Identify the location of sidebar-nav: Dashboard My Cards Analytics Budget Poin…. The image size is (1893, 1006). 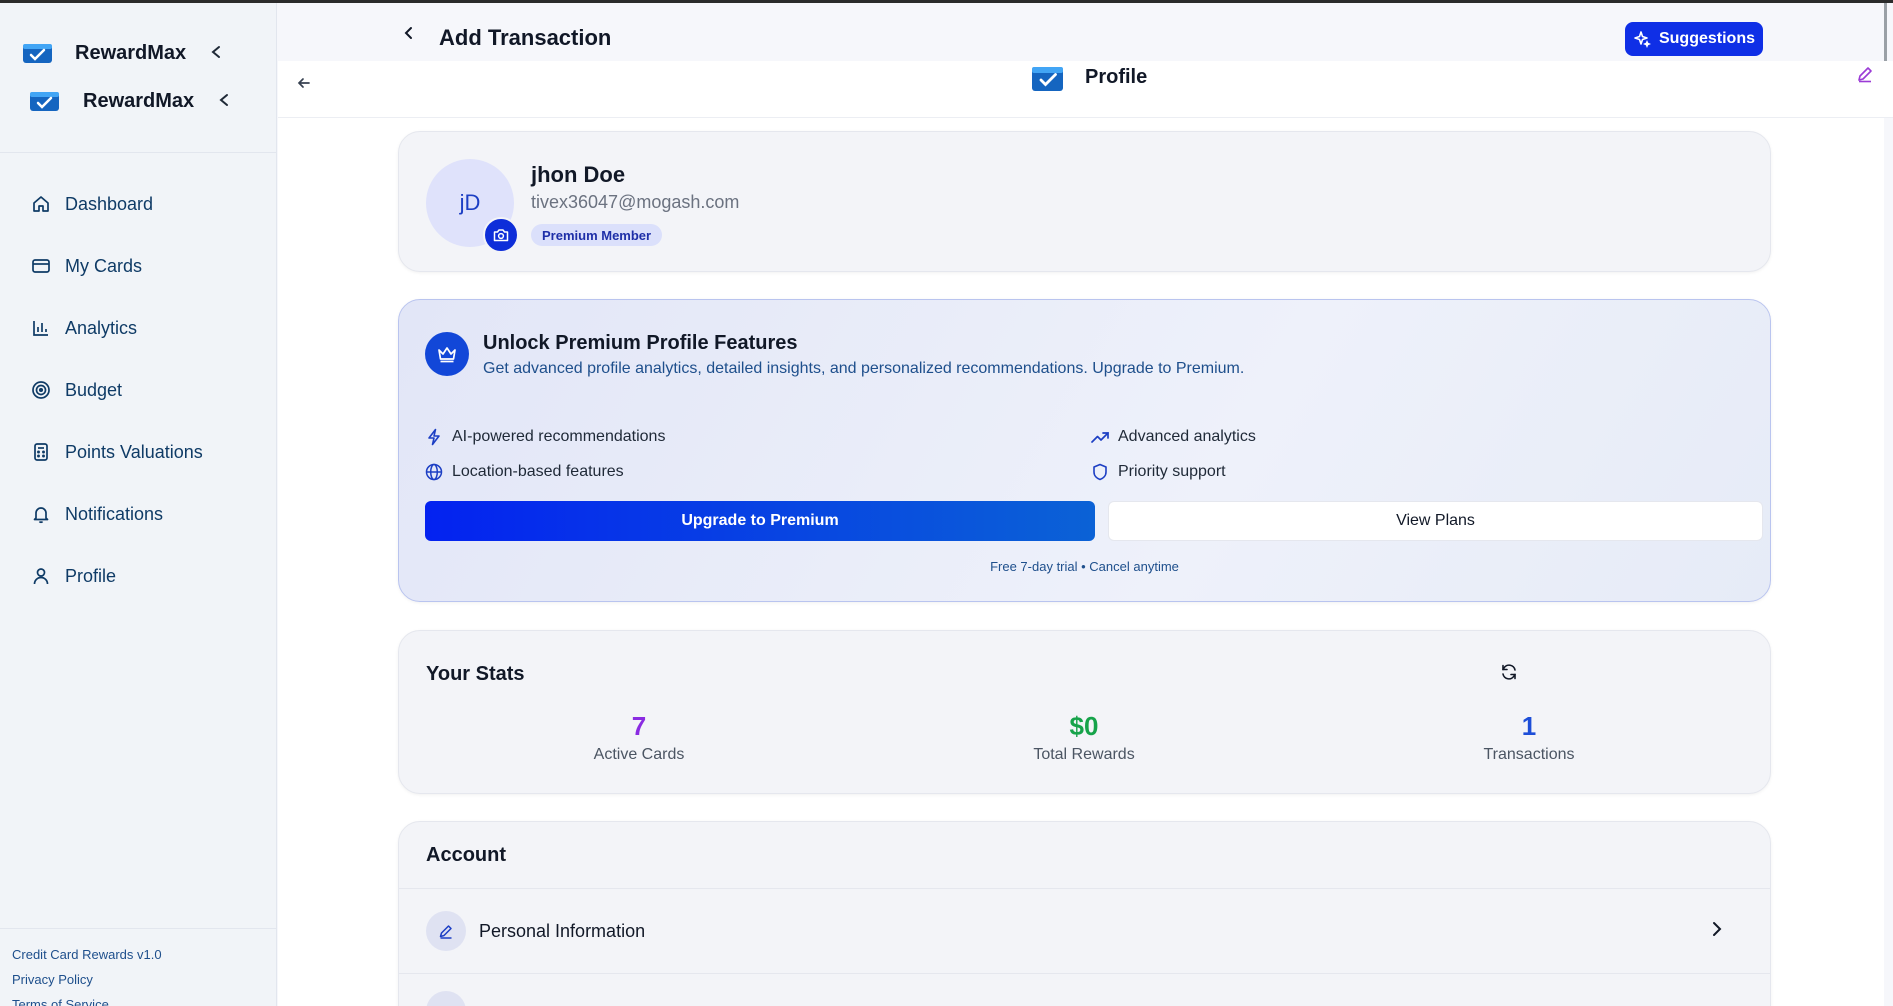
(138, 390).